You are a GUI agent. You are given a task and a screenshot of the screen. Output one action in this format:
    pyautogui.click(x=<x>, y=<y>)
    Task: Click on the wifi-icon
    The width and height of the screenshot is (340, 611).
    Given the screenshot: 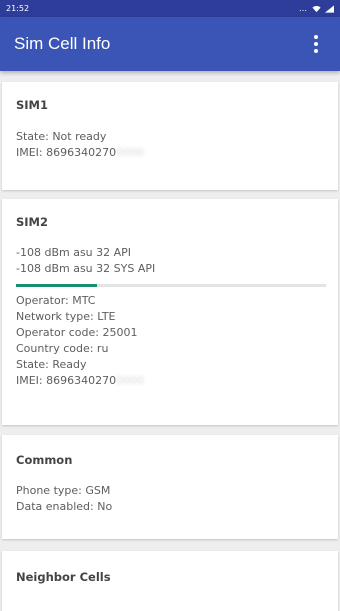 What is the action you would take?
    pyautogui.click(x=316, y=8)
    